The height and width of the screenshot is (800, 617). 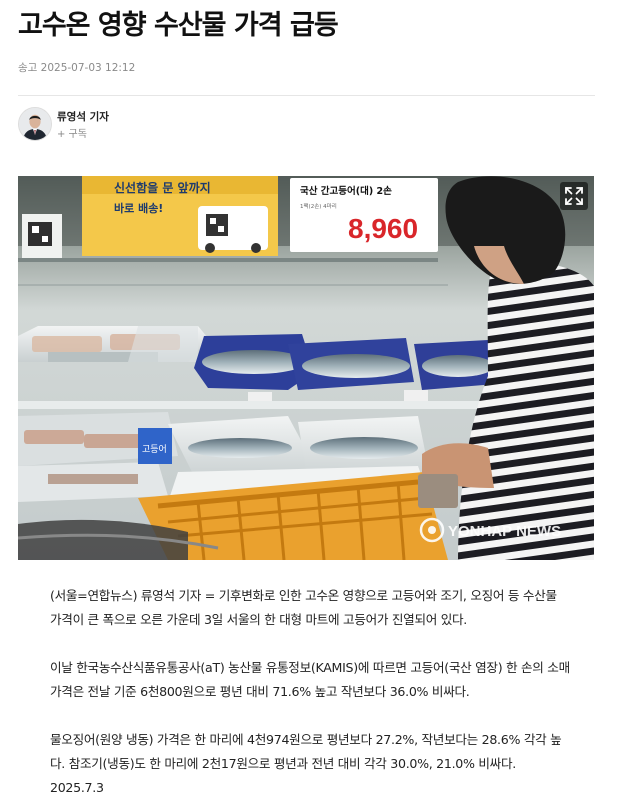 What do you see at coordinates (306, 95) in the screenshot?
I see `divider` at bounding box center [306, 95].